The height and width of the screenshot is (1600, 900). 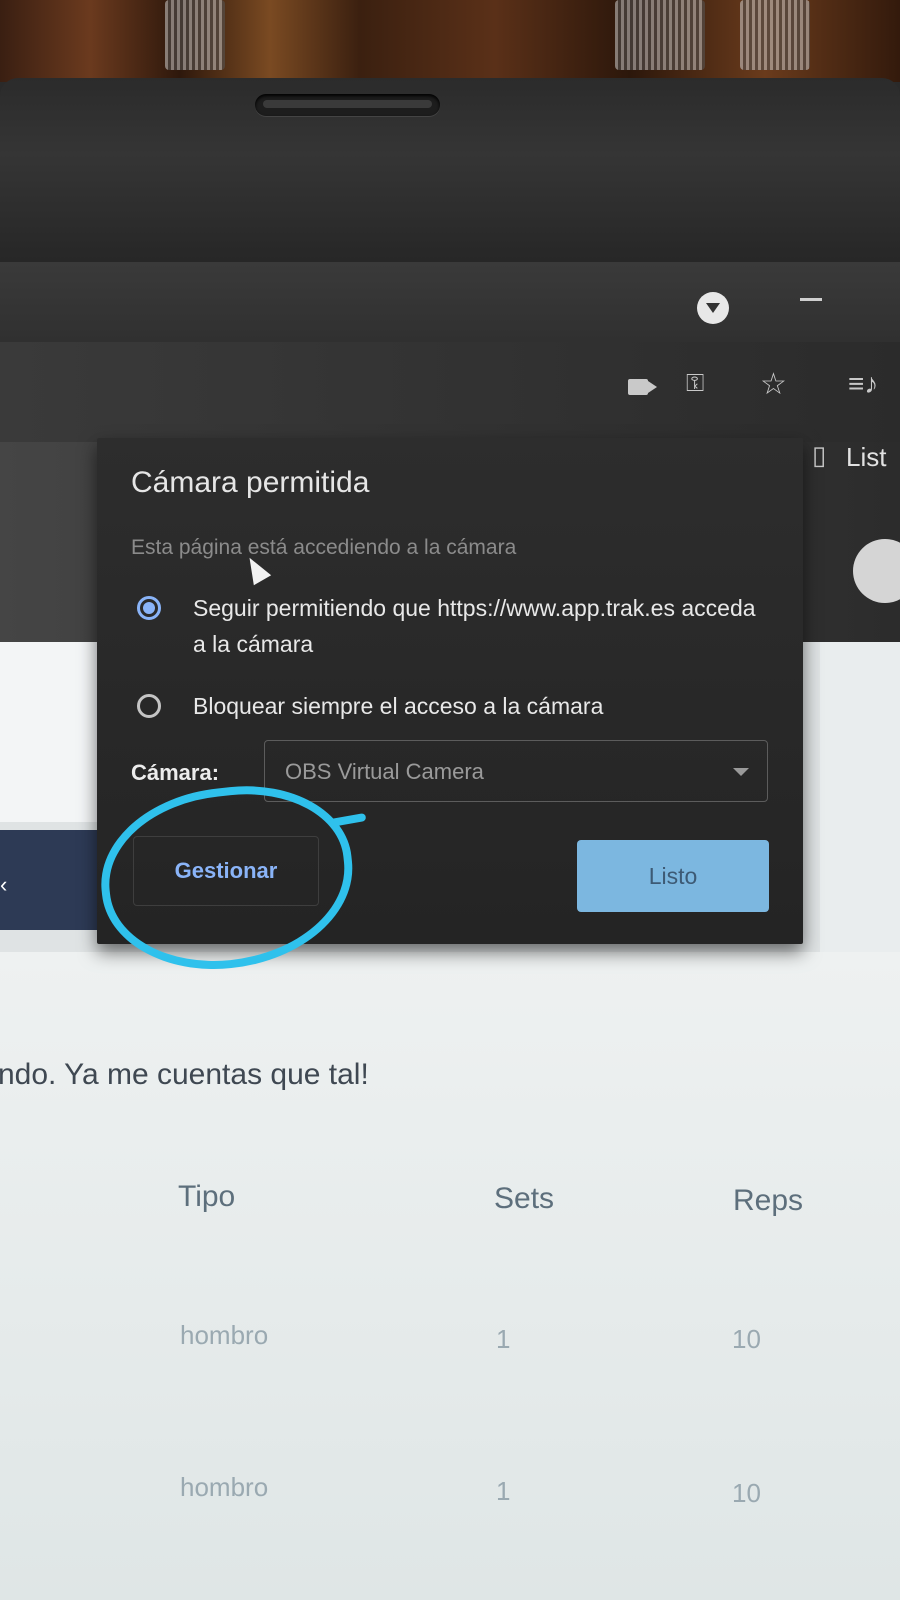 I want to click on done-button: Listo, so click(x=673, y=876).